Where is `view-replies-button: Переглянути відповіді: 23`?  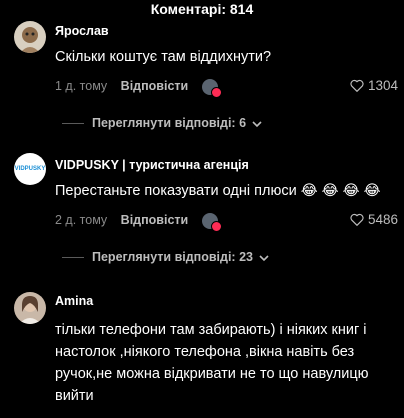
view-replies-button: Переглянути відповіді: 23 is located at coordinates (165, 257).